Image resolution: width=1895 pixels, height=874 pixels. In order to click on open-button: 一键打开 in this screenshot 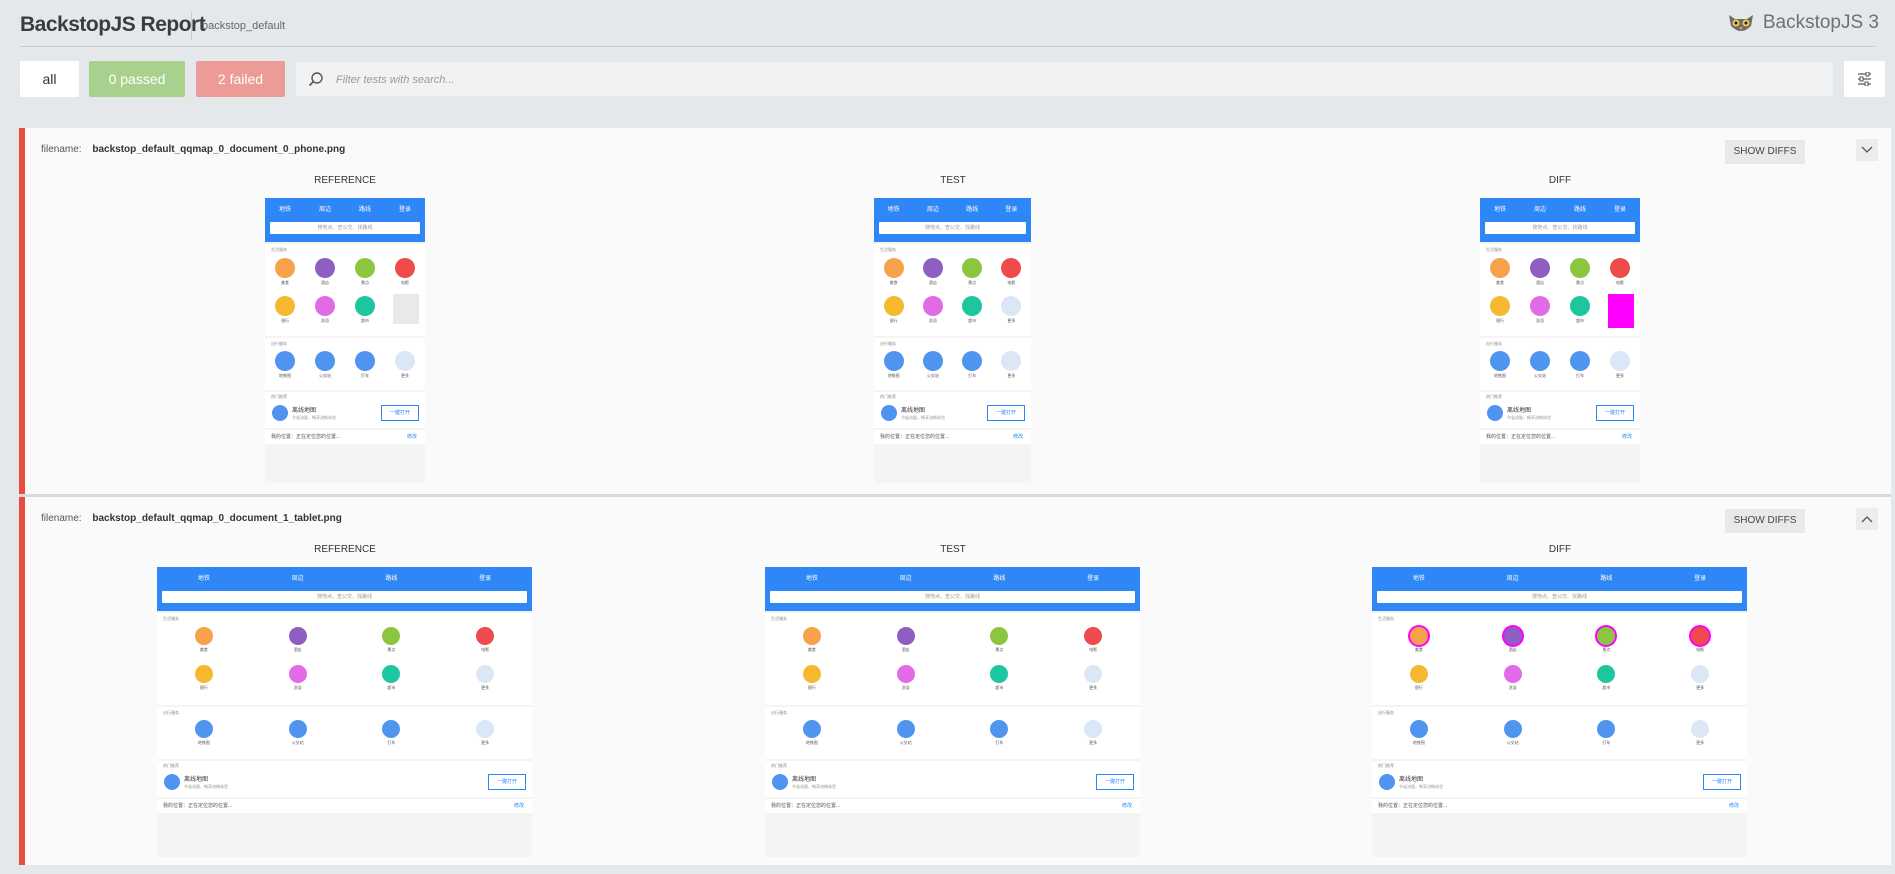, I will do `click(1615, 413)`.